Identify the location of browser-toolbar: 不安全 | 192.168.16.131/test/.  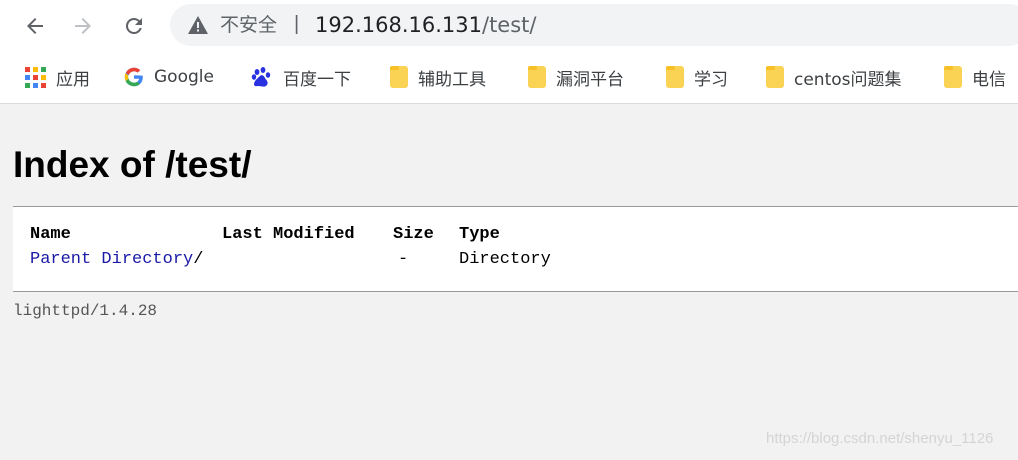
(509, 27).